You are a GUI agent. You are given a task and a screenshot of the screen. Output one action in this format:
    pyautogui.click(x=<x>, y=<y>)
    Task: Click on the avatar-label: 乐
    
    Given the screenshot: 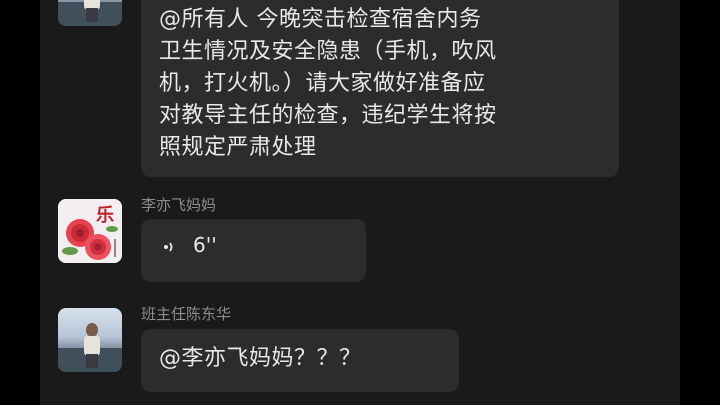 What is the action you would take?
    pyautogui.click(x=105, y=215)
    